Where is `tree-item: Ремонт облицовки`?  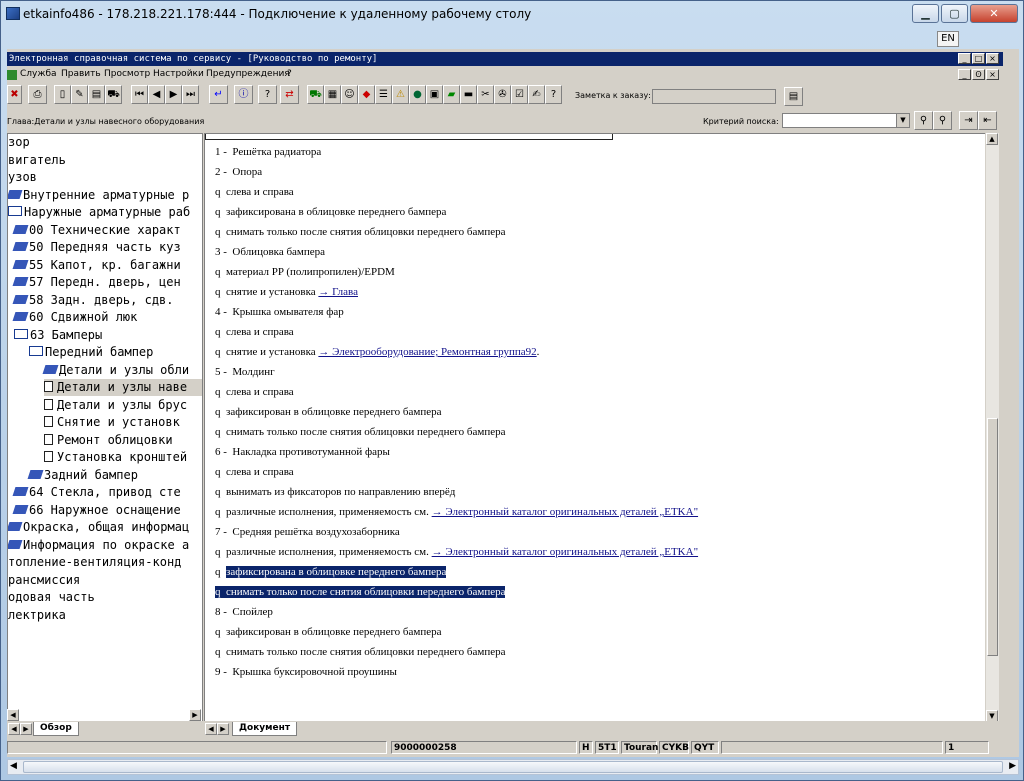 tree-item: Ремонт облицовки is located at coordinates (108, 440).